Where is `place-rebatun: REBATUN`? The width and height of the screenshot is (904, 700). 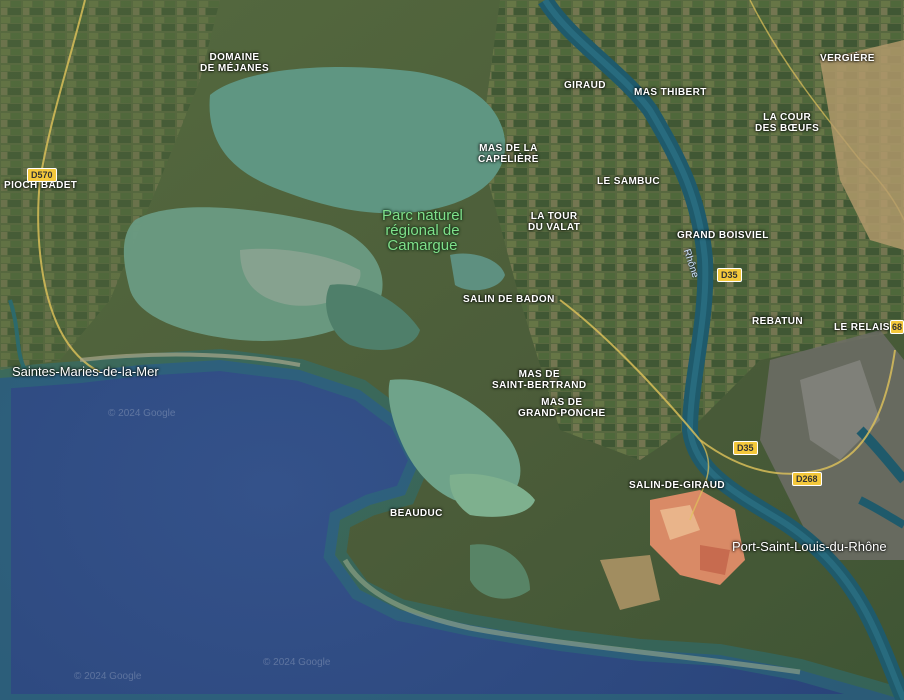 place-rebatun: REBATUN is located at coordinates (777, 321).